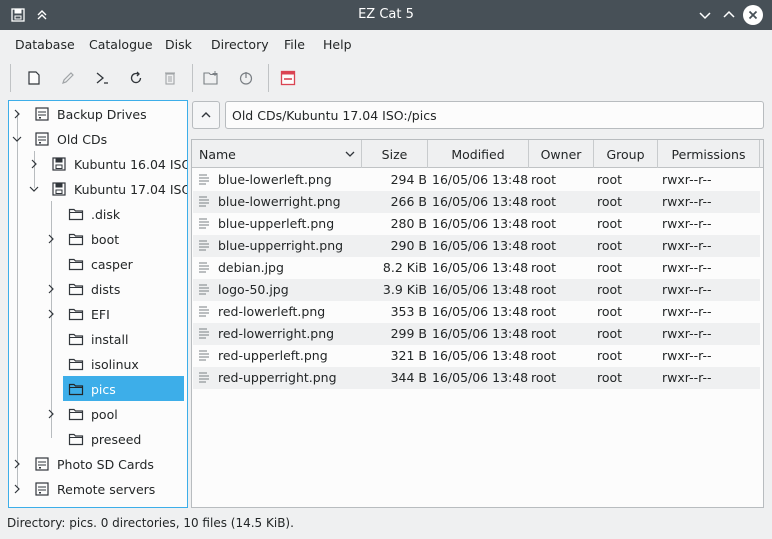 Image resolution: width=772 pixels, height=539 pixels. I want to click on menu-database: Database, so click(45, 44).